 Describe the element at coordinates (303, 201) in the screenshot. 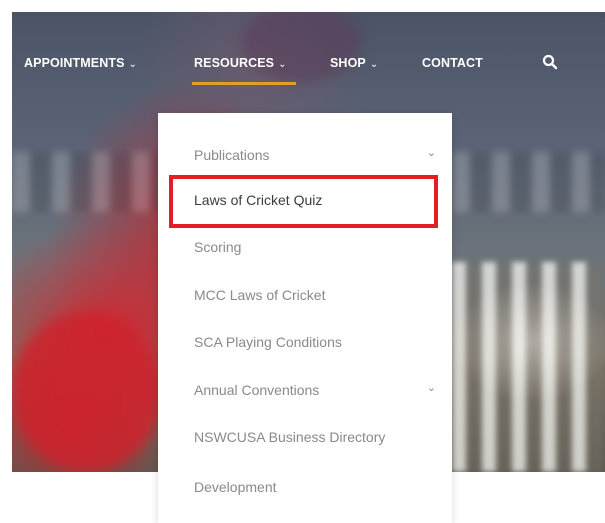

I see `highlight-box` at that location.